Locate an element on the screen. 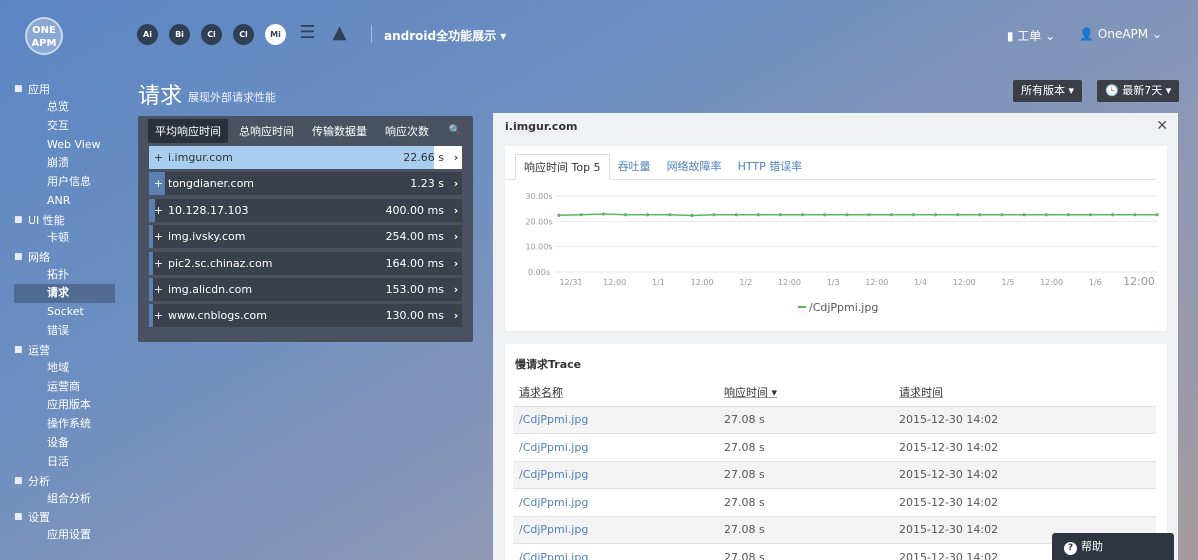 The height and width of the screenshot is (560, 1198). column-header: 响应时间 ▾ is located at coordinates (805, 392).